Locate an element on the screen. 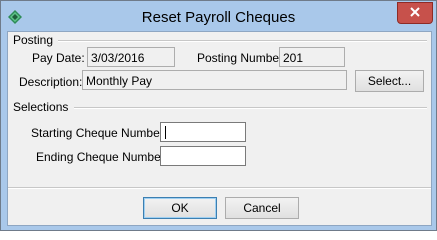 The width and height of the screenshot is (437, 240). ok-button: OK is located at coordinates (180, 208).